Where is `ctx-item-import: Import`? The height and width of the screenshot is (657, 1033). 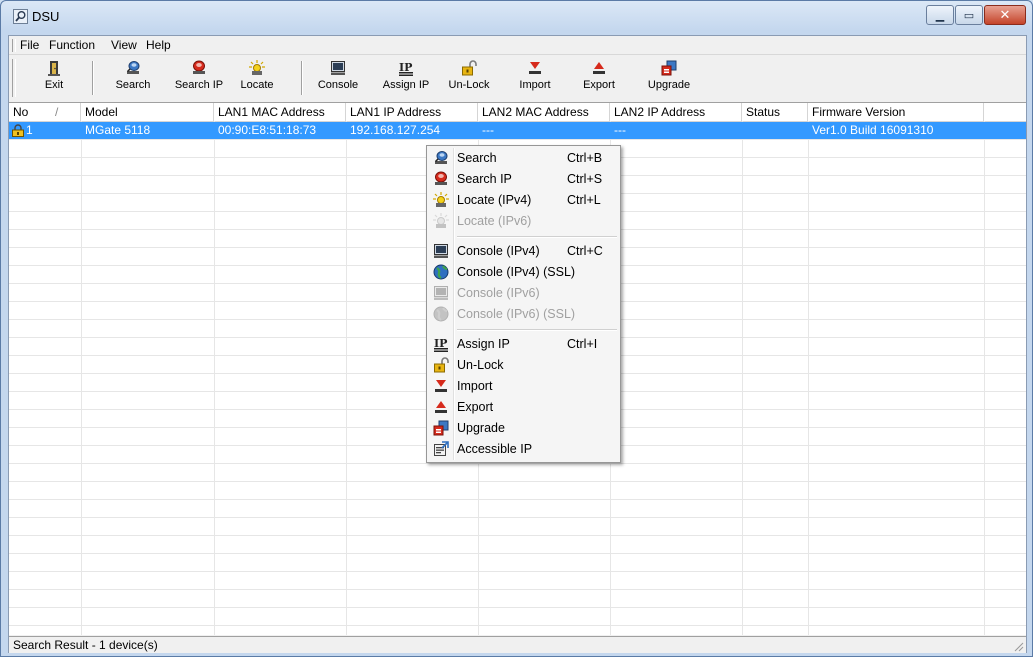 ctx-item-import: Import is located at coordinates (522, 386).